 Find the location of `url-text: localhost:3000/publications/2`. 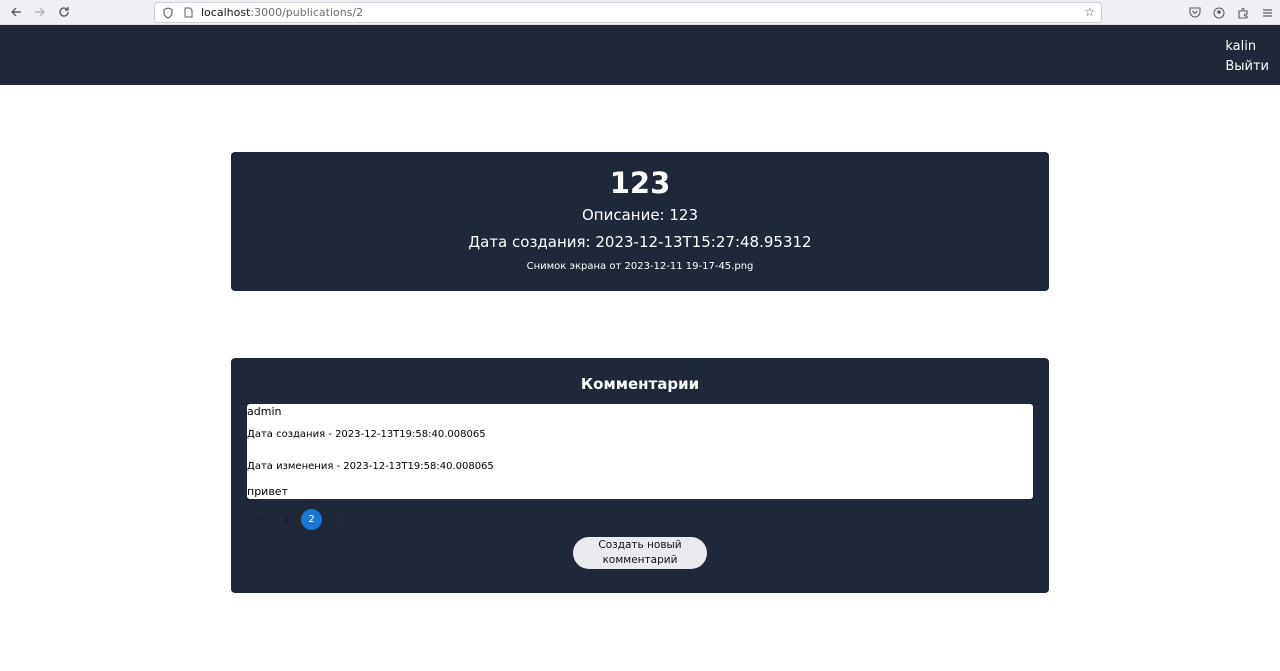

url-text: localhost:3000/publications/2 is located at coordinates (282, 12).